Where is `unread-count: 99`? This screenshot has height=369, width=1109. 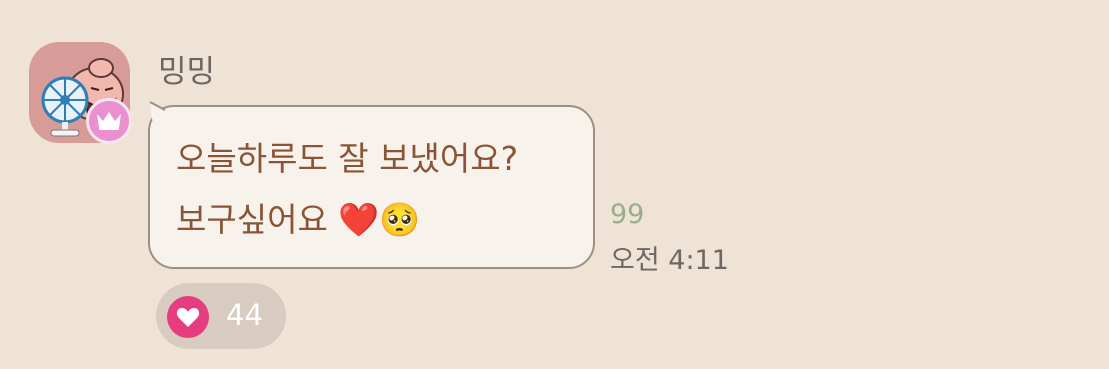
unread-count: 99 is located at coordinates (627, 214).